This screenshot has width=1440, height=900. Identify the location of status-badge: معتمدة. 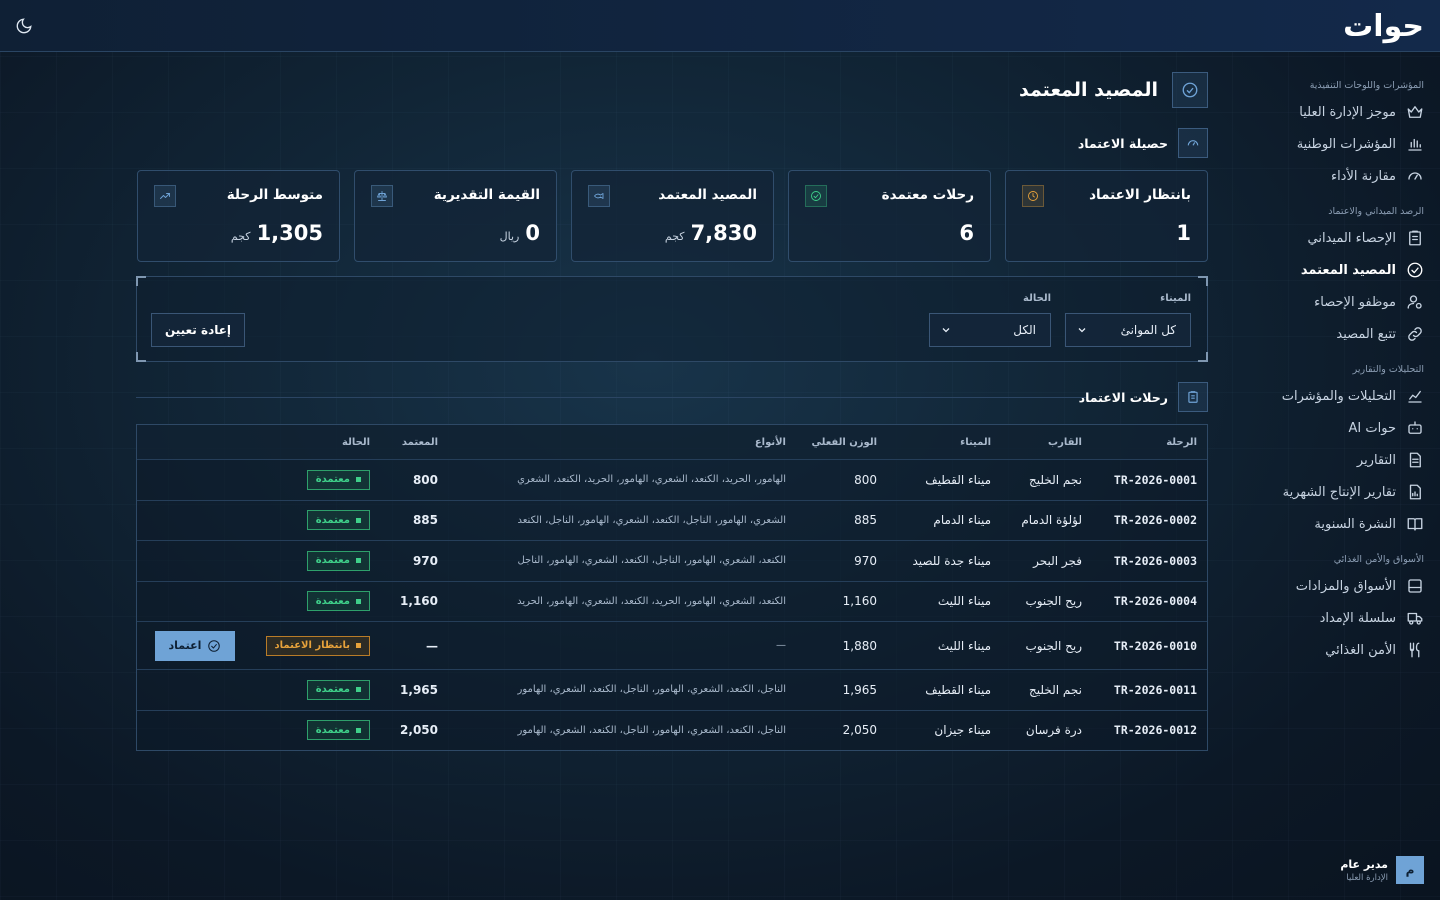
(338, 689).